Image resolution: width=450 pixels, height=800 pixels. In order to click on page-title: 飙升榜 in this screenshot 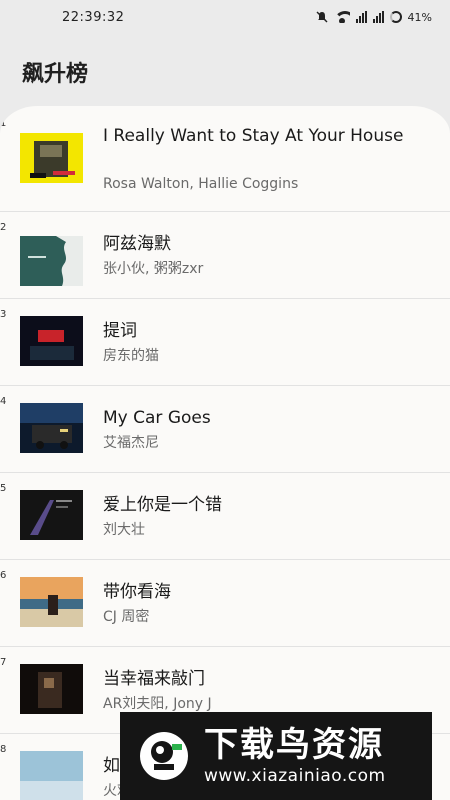, I will do `click(55, 74)`.